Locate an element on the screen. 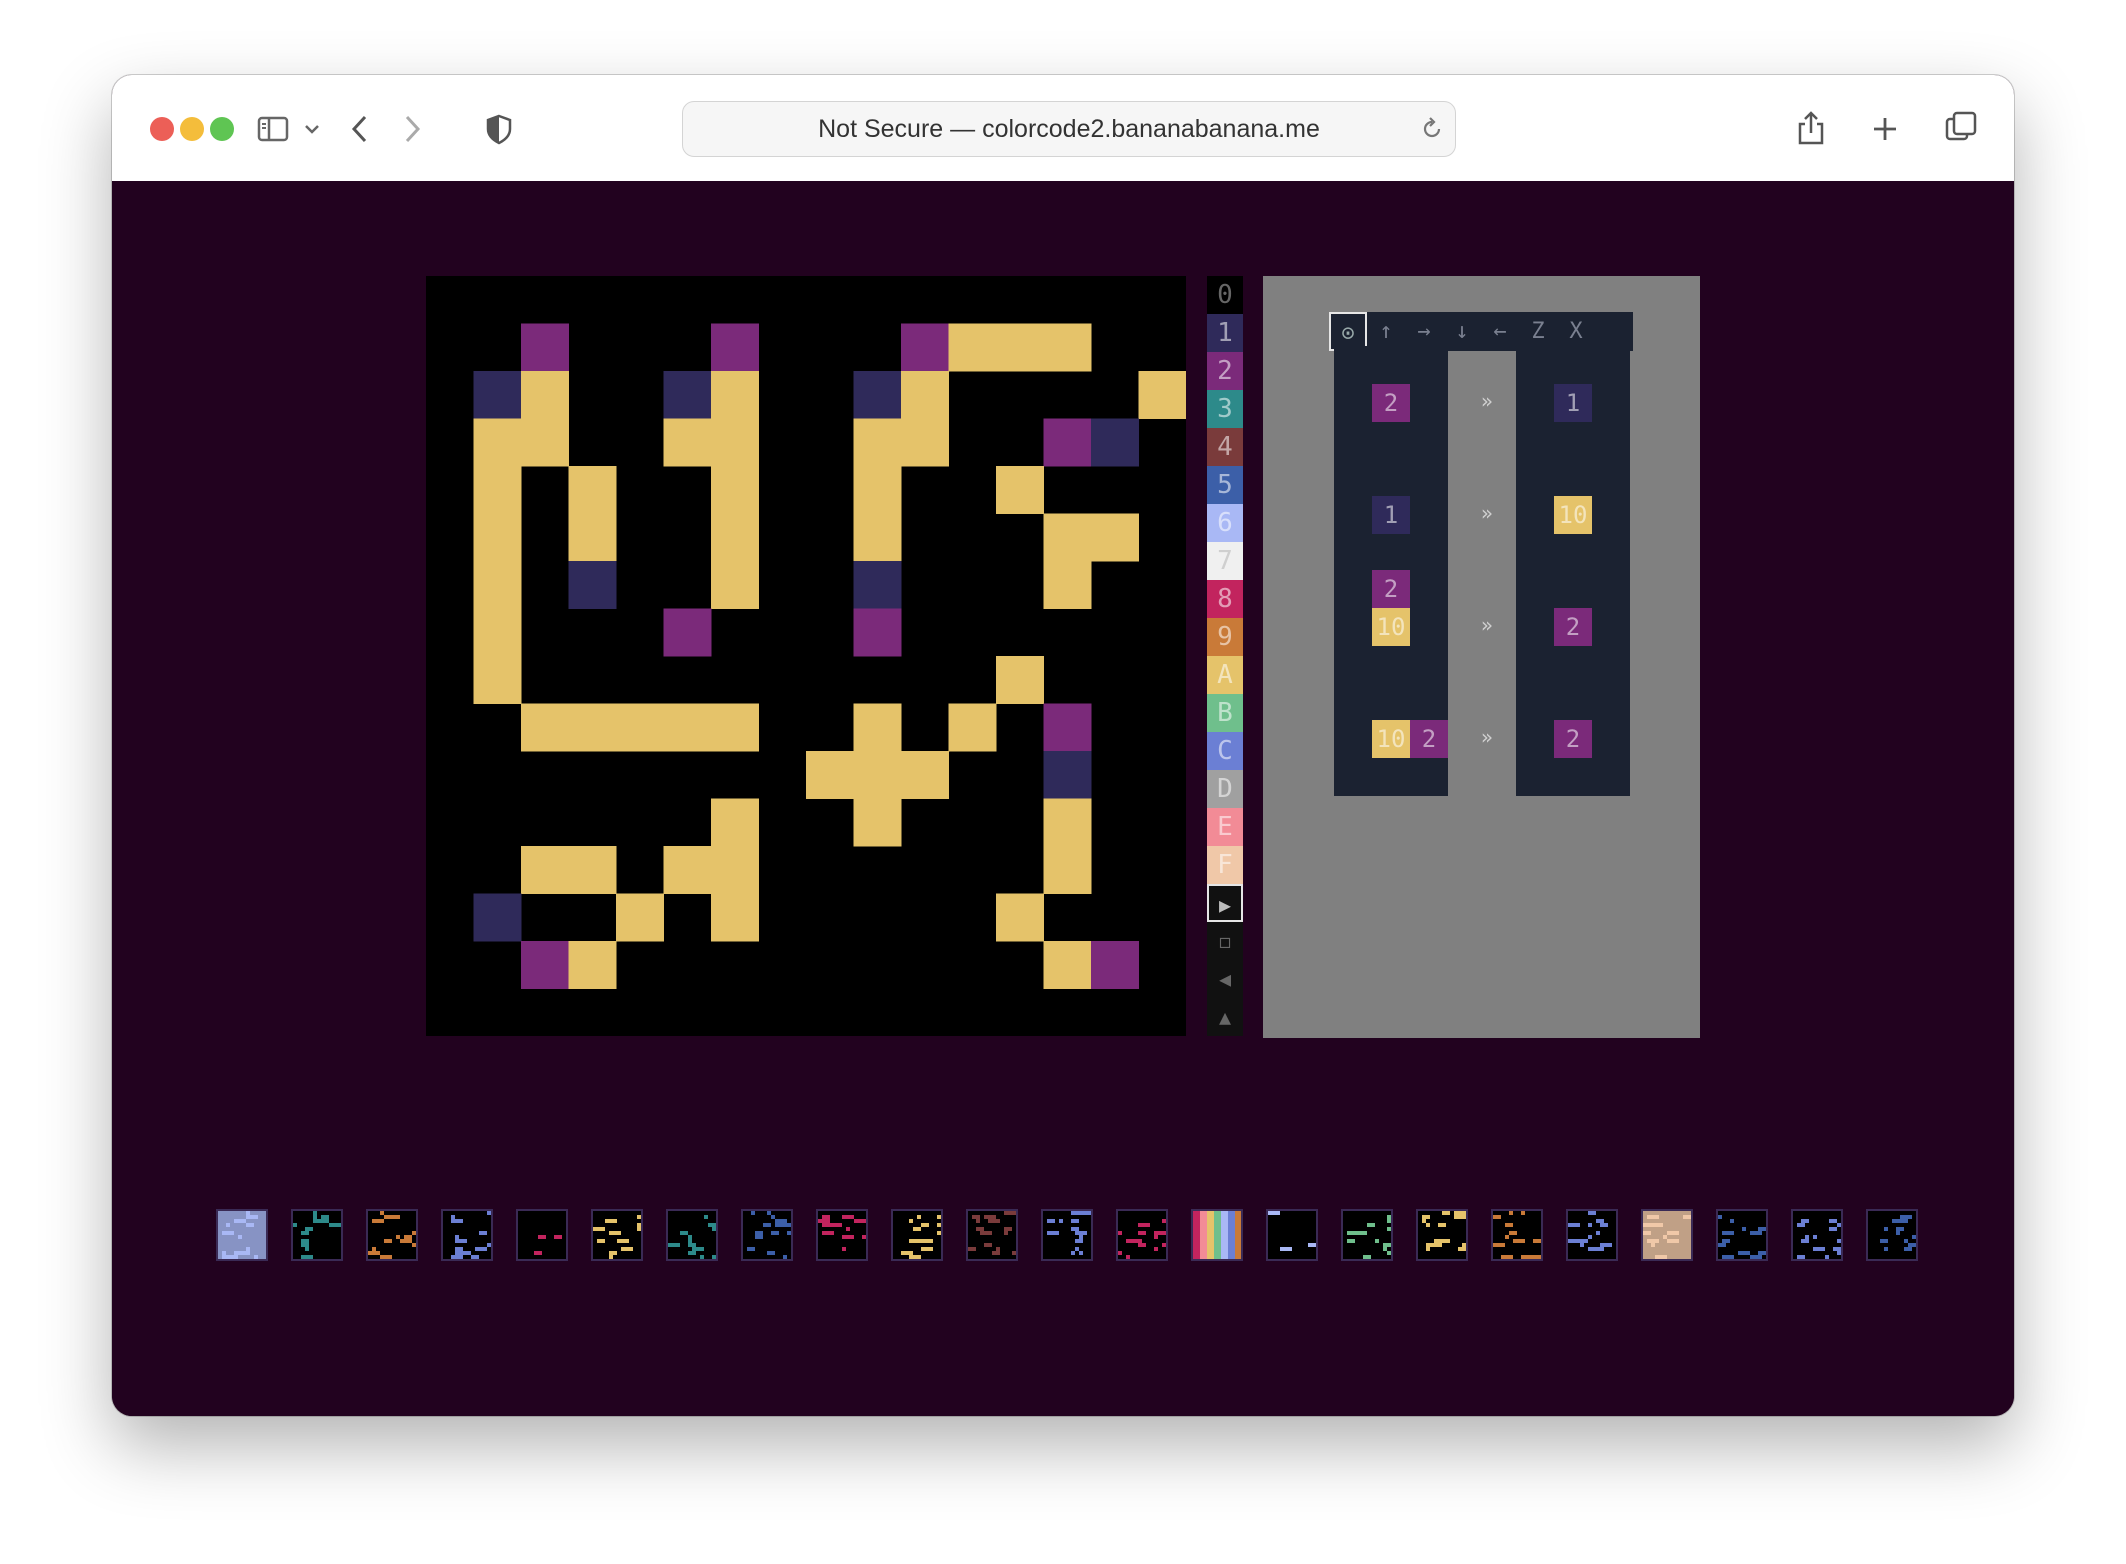  rule-pattern-box: 10 2 is located at coordinates (1391, 739).